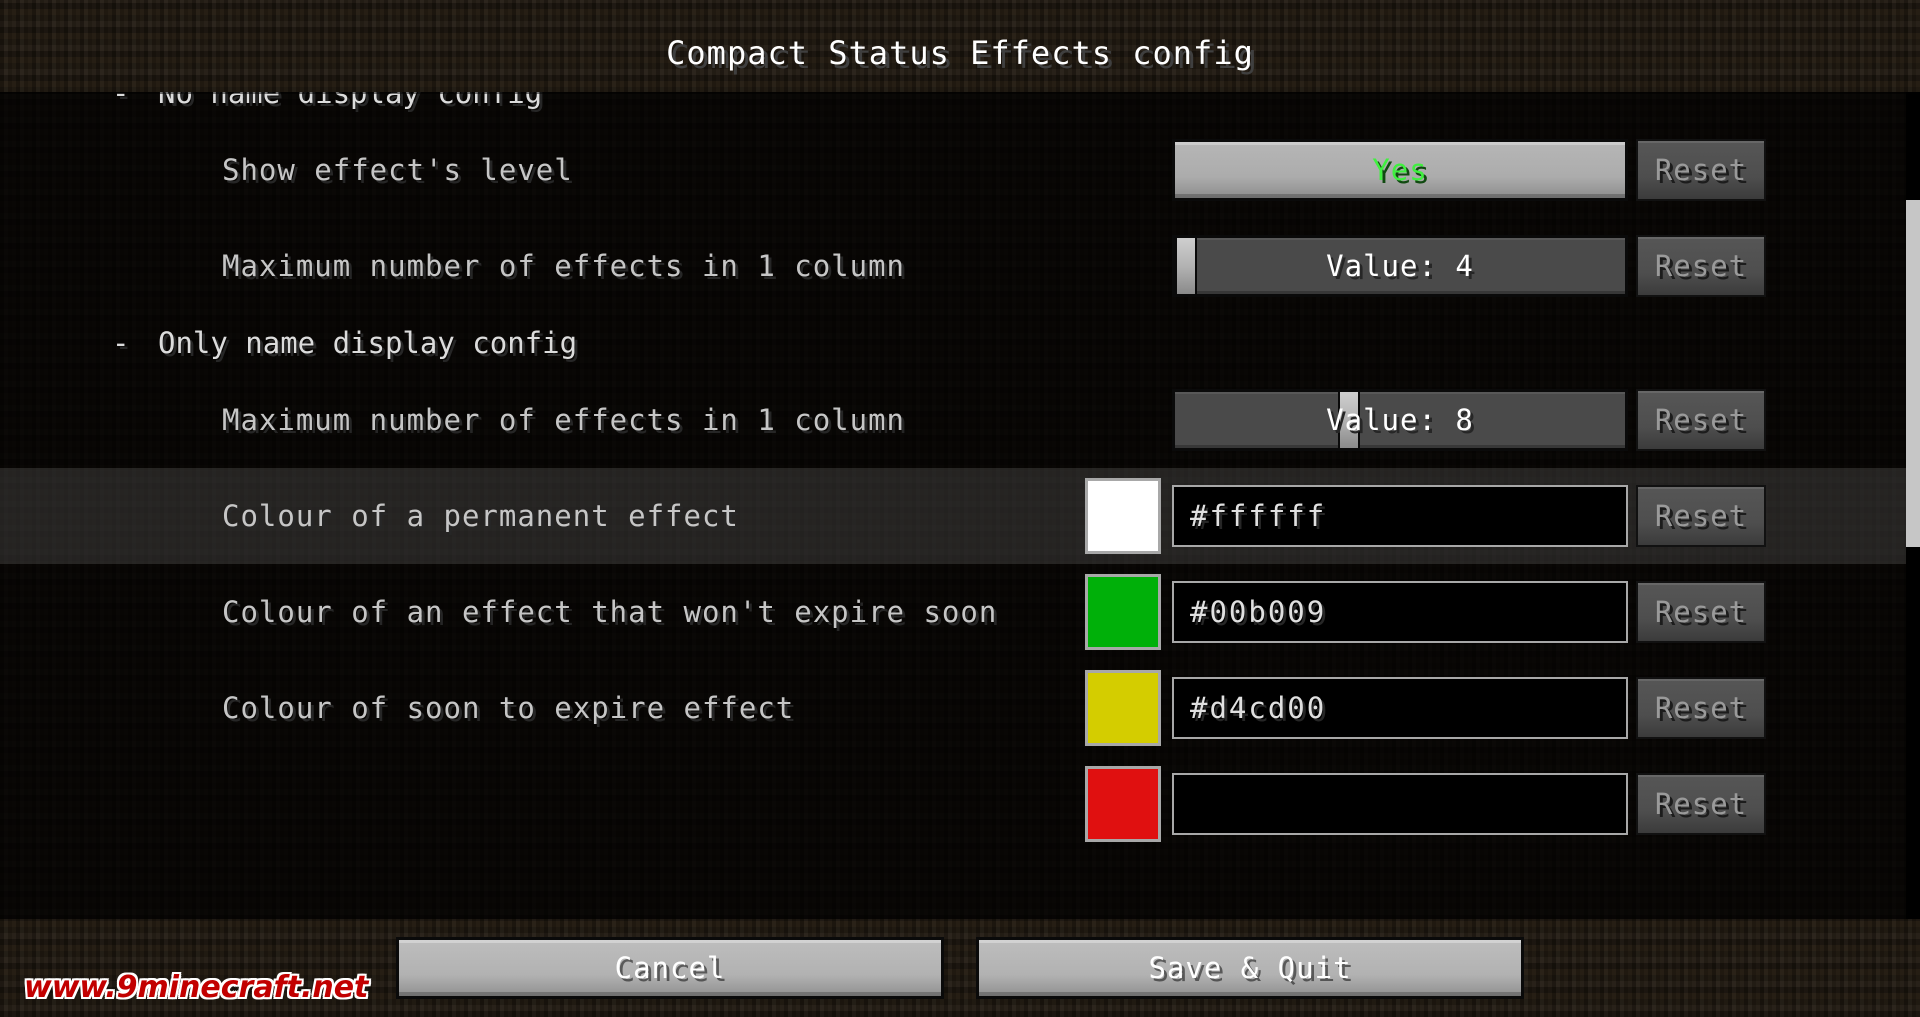 This screenshot has width=1920, height=1017. I want to click on toggle-value-label: Yes, so click(1400, 170).